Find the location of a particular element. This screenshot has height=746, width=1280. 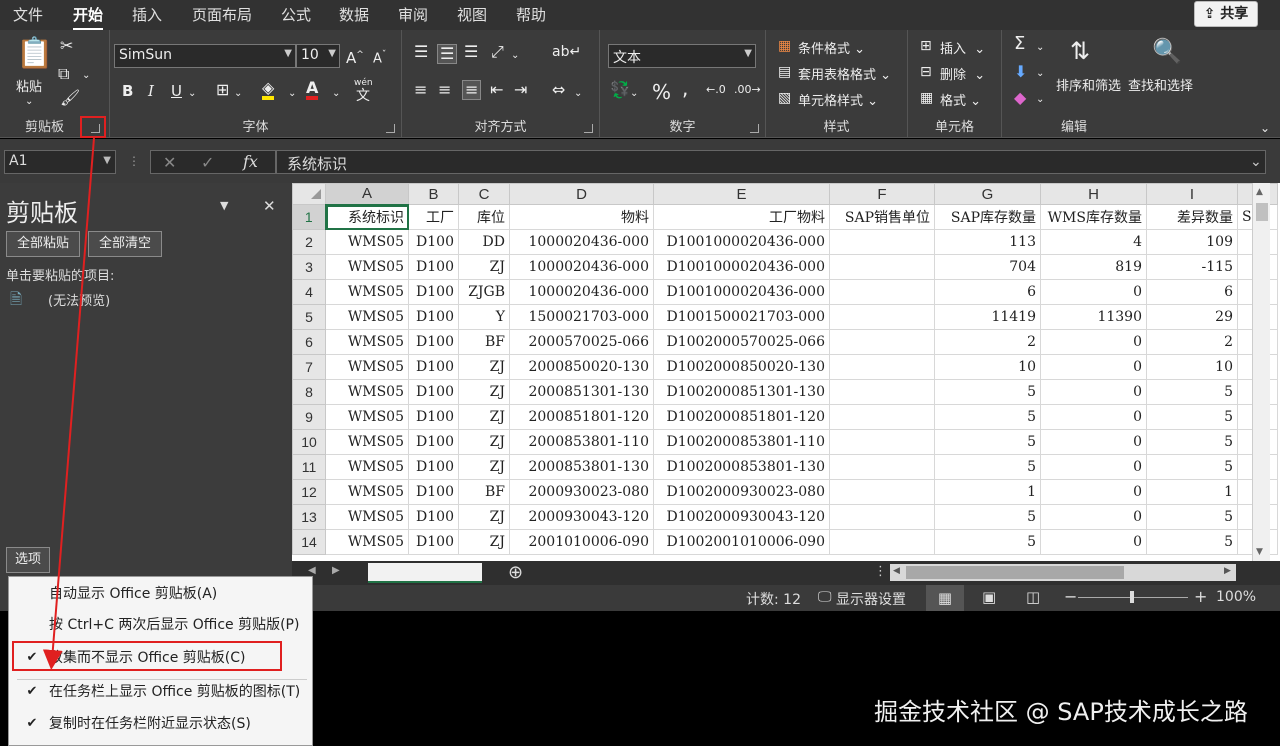

sort-filter-icon: ⇅ is located at coordinates (1080, 51).